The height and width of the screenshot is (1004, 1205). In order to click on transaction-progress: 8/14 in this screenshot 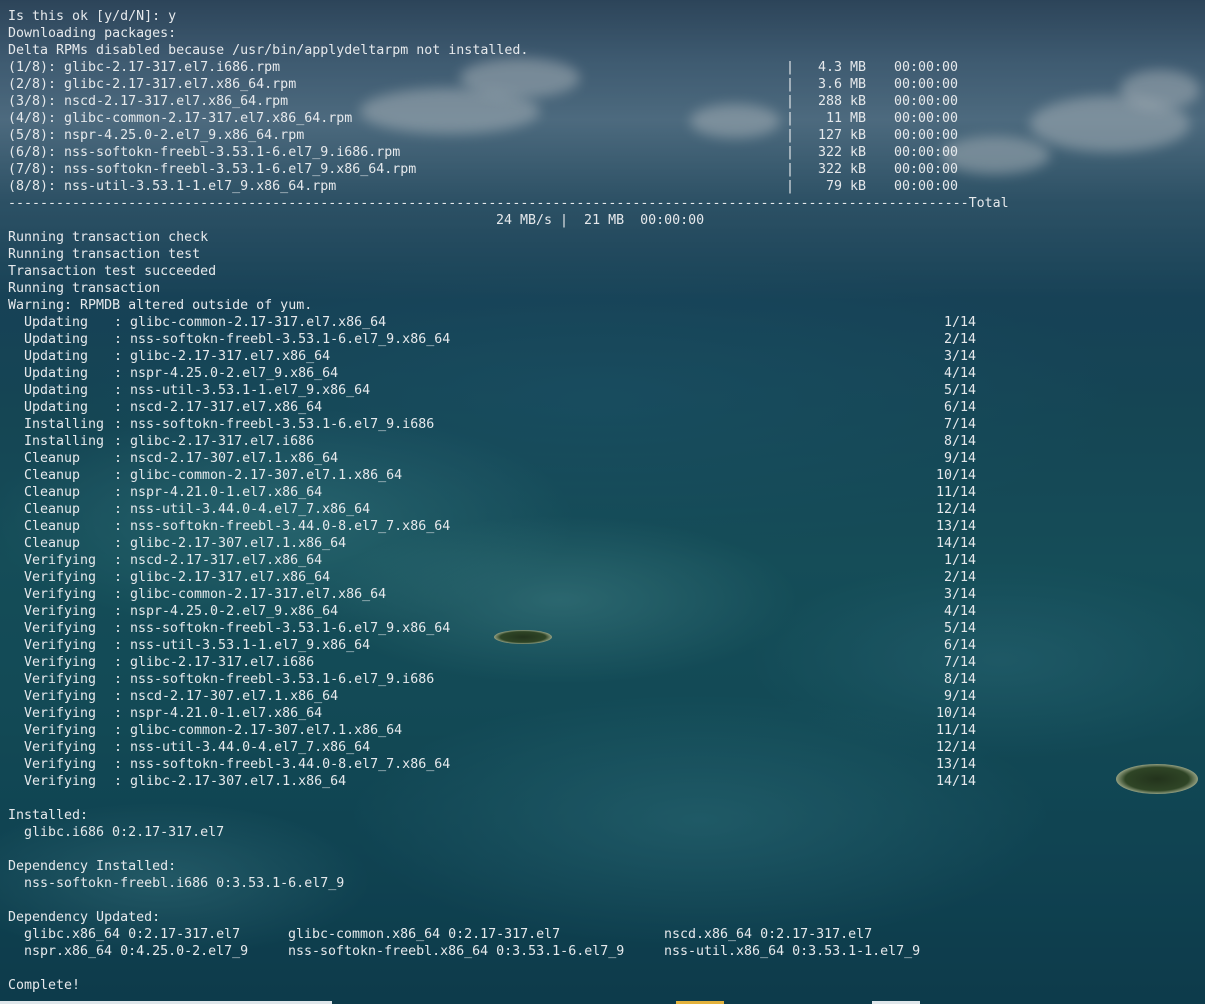, I will do `click(959, 679)`.